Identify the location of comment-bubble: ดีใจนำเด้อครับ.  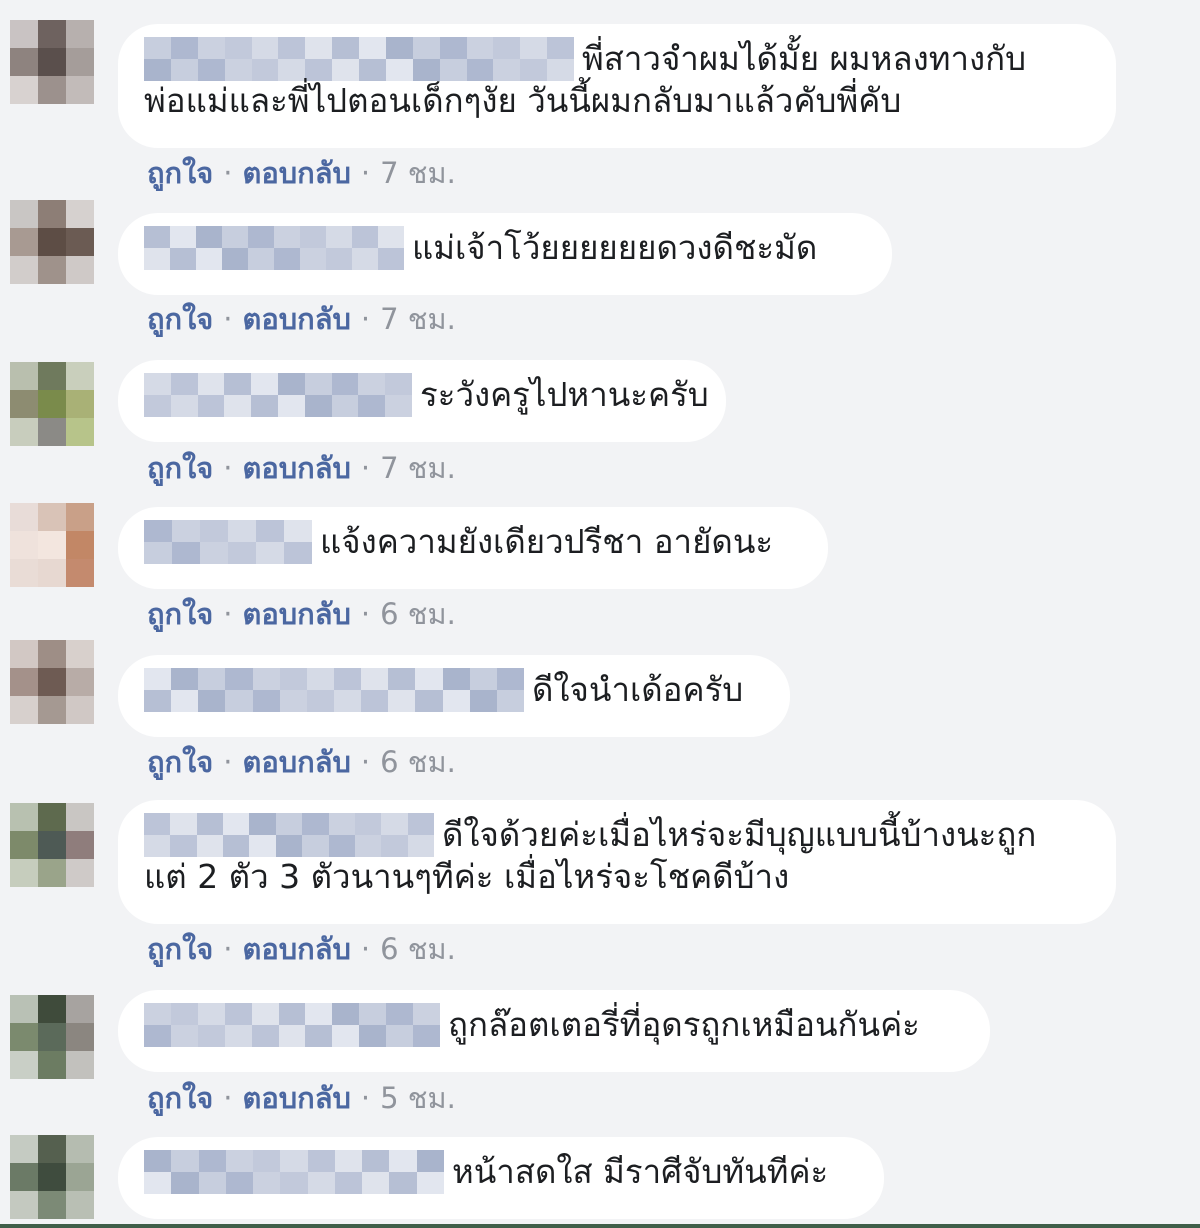
(454, 696).